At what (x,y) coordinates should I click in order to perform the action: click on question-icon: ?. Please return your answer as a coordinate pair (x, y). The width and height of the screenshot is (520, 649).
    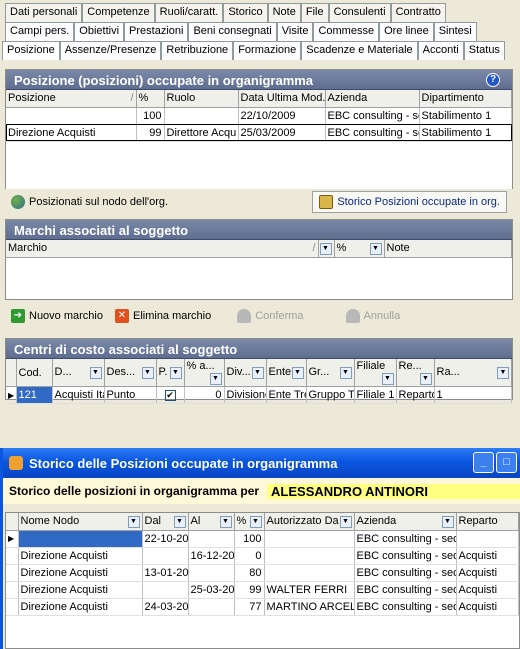
    Looking at the image, I should click on (493, 80).